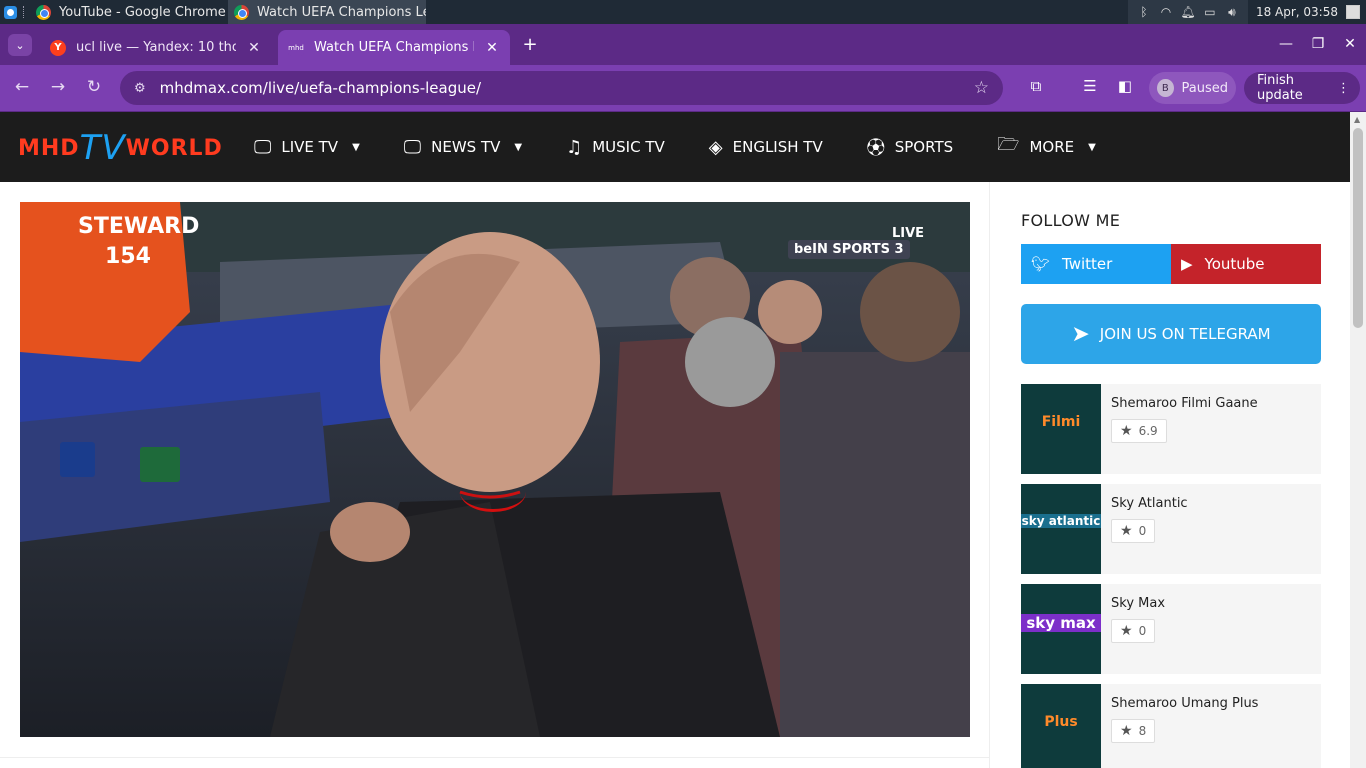 The height and width of the screenshot is (768, 1366). Describe the element at coordinates (1144, 12) in the screenshot. I see `bluetooth-icon: ᛒ` at that location.